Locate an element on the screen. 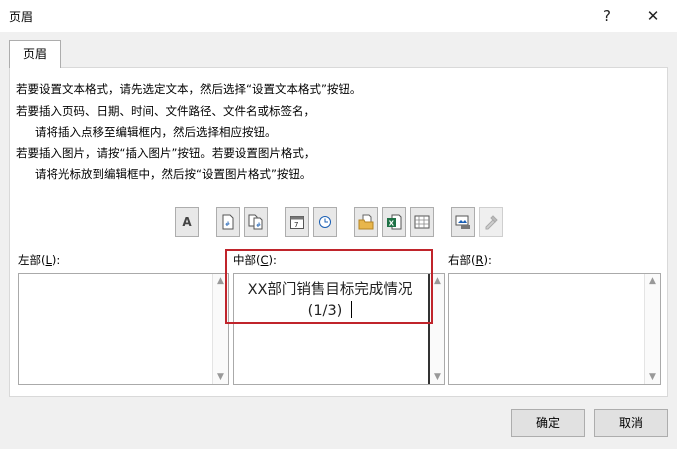 Image resolution: width=677 pixels, height=449 pixels. instruction-line: 若要插入图片，请按“插入图片”按钮。若要设置图片格式， is located at coordinates (166, 153).